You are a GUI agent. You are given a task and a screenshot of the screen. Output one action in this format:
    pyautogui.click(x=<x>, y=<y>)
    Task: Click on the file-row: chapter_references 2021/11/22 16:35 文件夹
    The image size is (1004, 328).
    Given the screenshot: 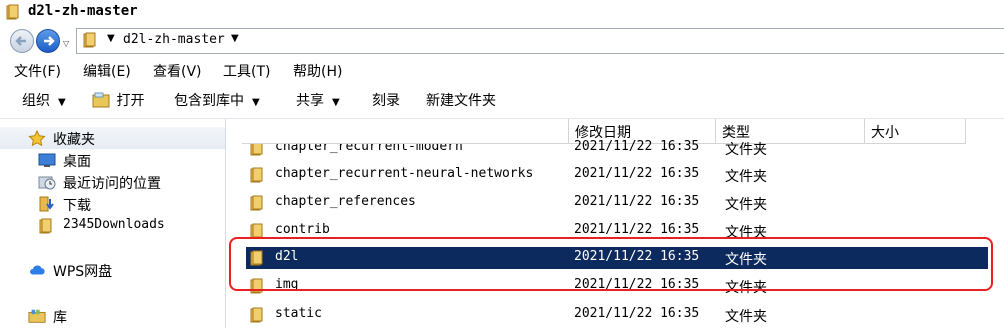 What is the action you would take?
    pyautogui.click(x=617, y=203)
    